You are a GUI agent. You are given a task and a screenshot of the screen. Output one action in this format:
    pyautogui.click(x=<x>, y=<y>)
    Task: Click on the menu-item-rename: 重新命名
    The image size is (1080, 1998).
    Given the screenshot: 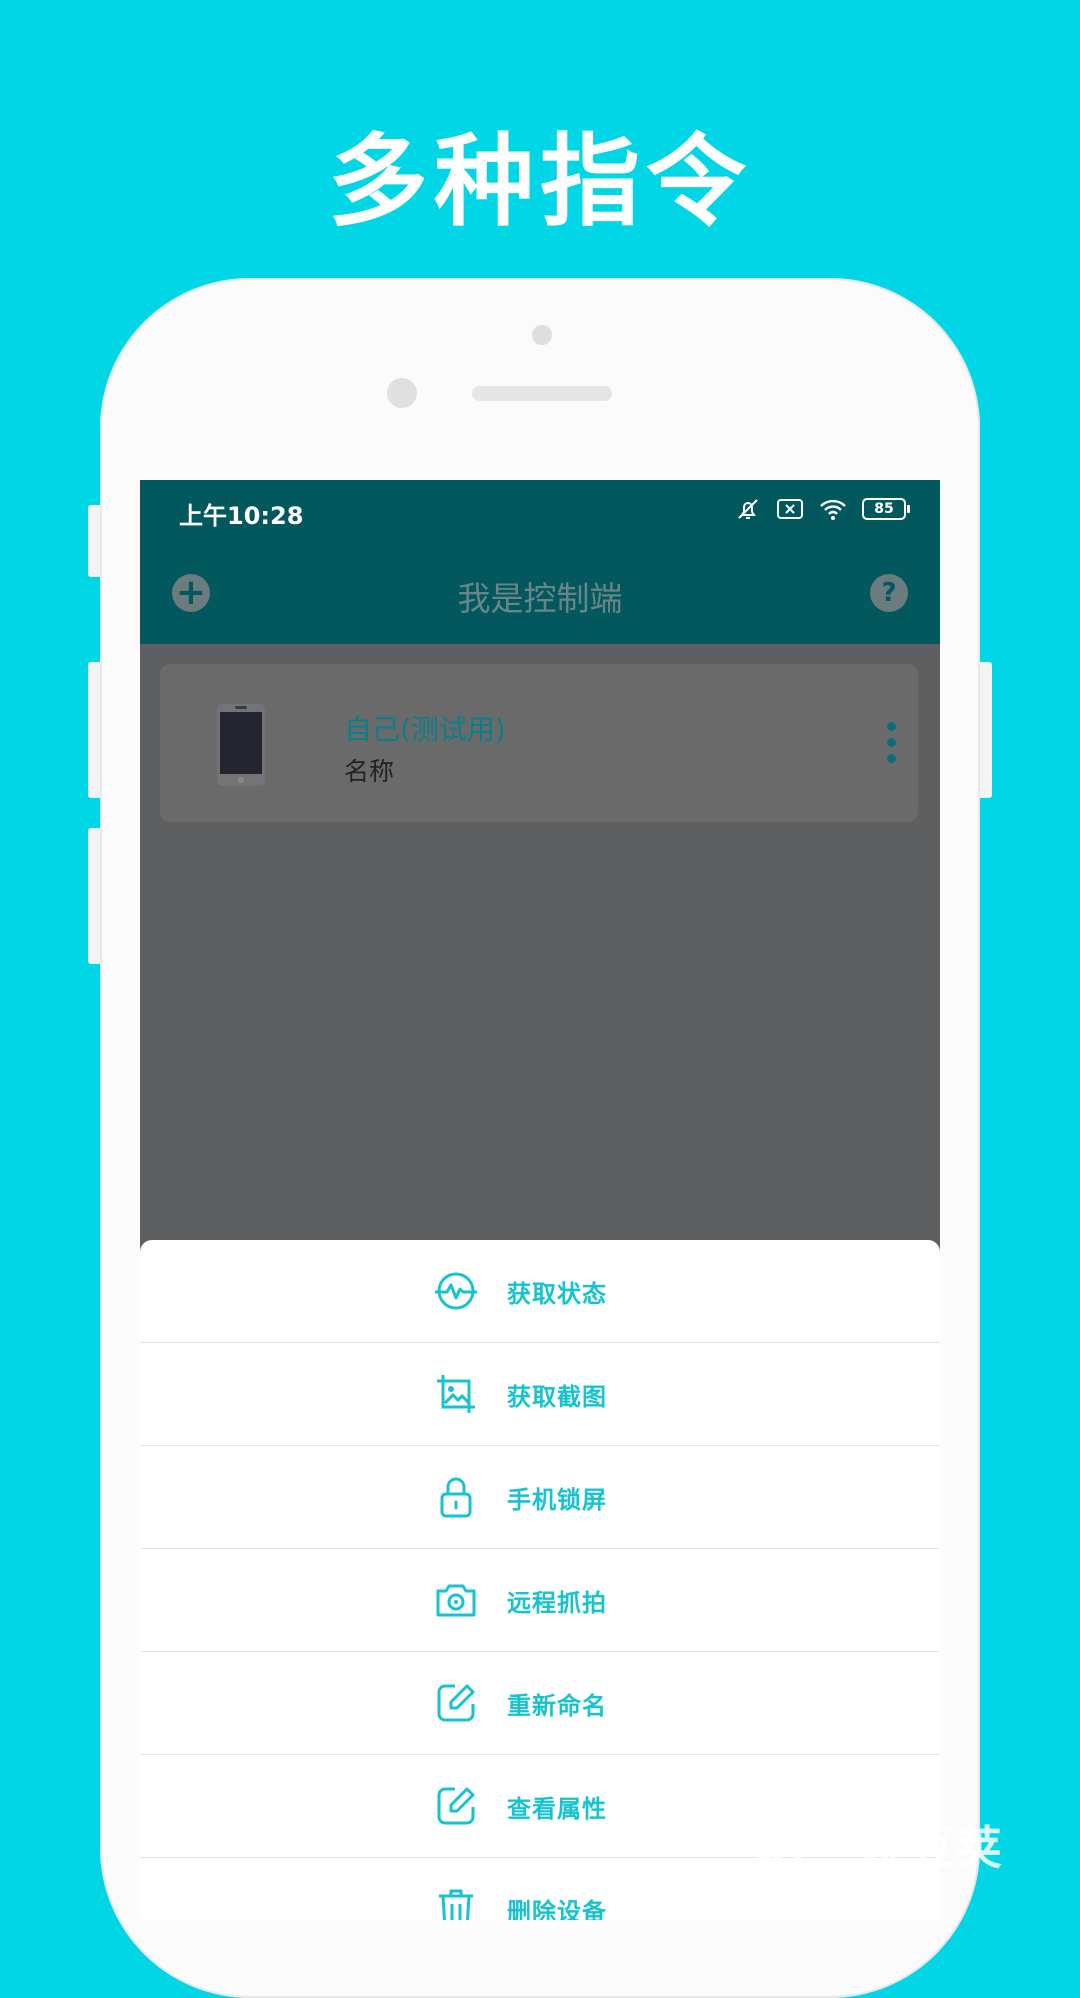 What is the action you would take?
    pyautogui.click(x=540, y=1703)
    